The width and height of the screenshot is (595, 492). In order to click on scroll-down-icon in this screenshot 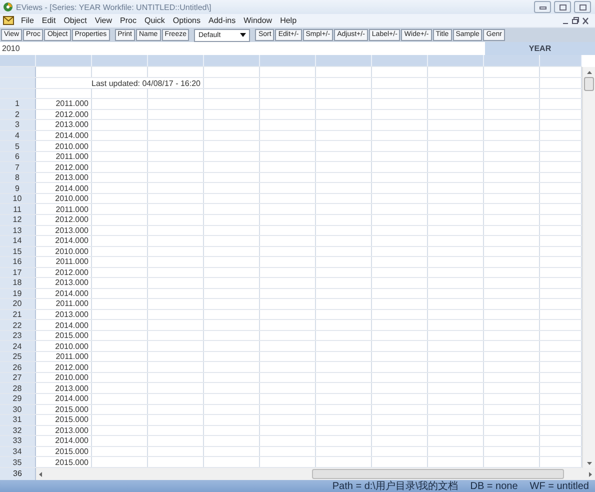, I will do `click(589, 463)`.